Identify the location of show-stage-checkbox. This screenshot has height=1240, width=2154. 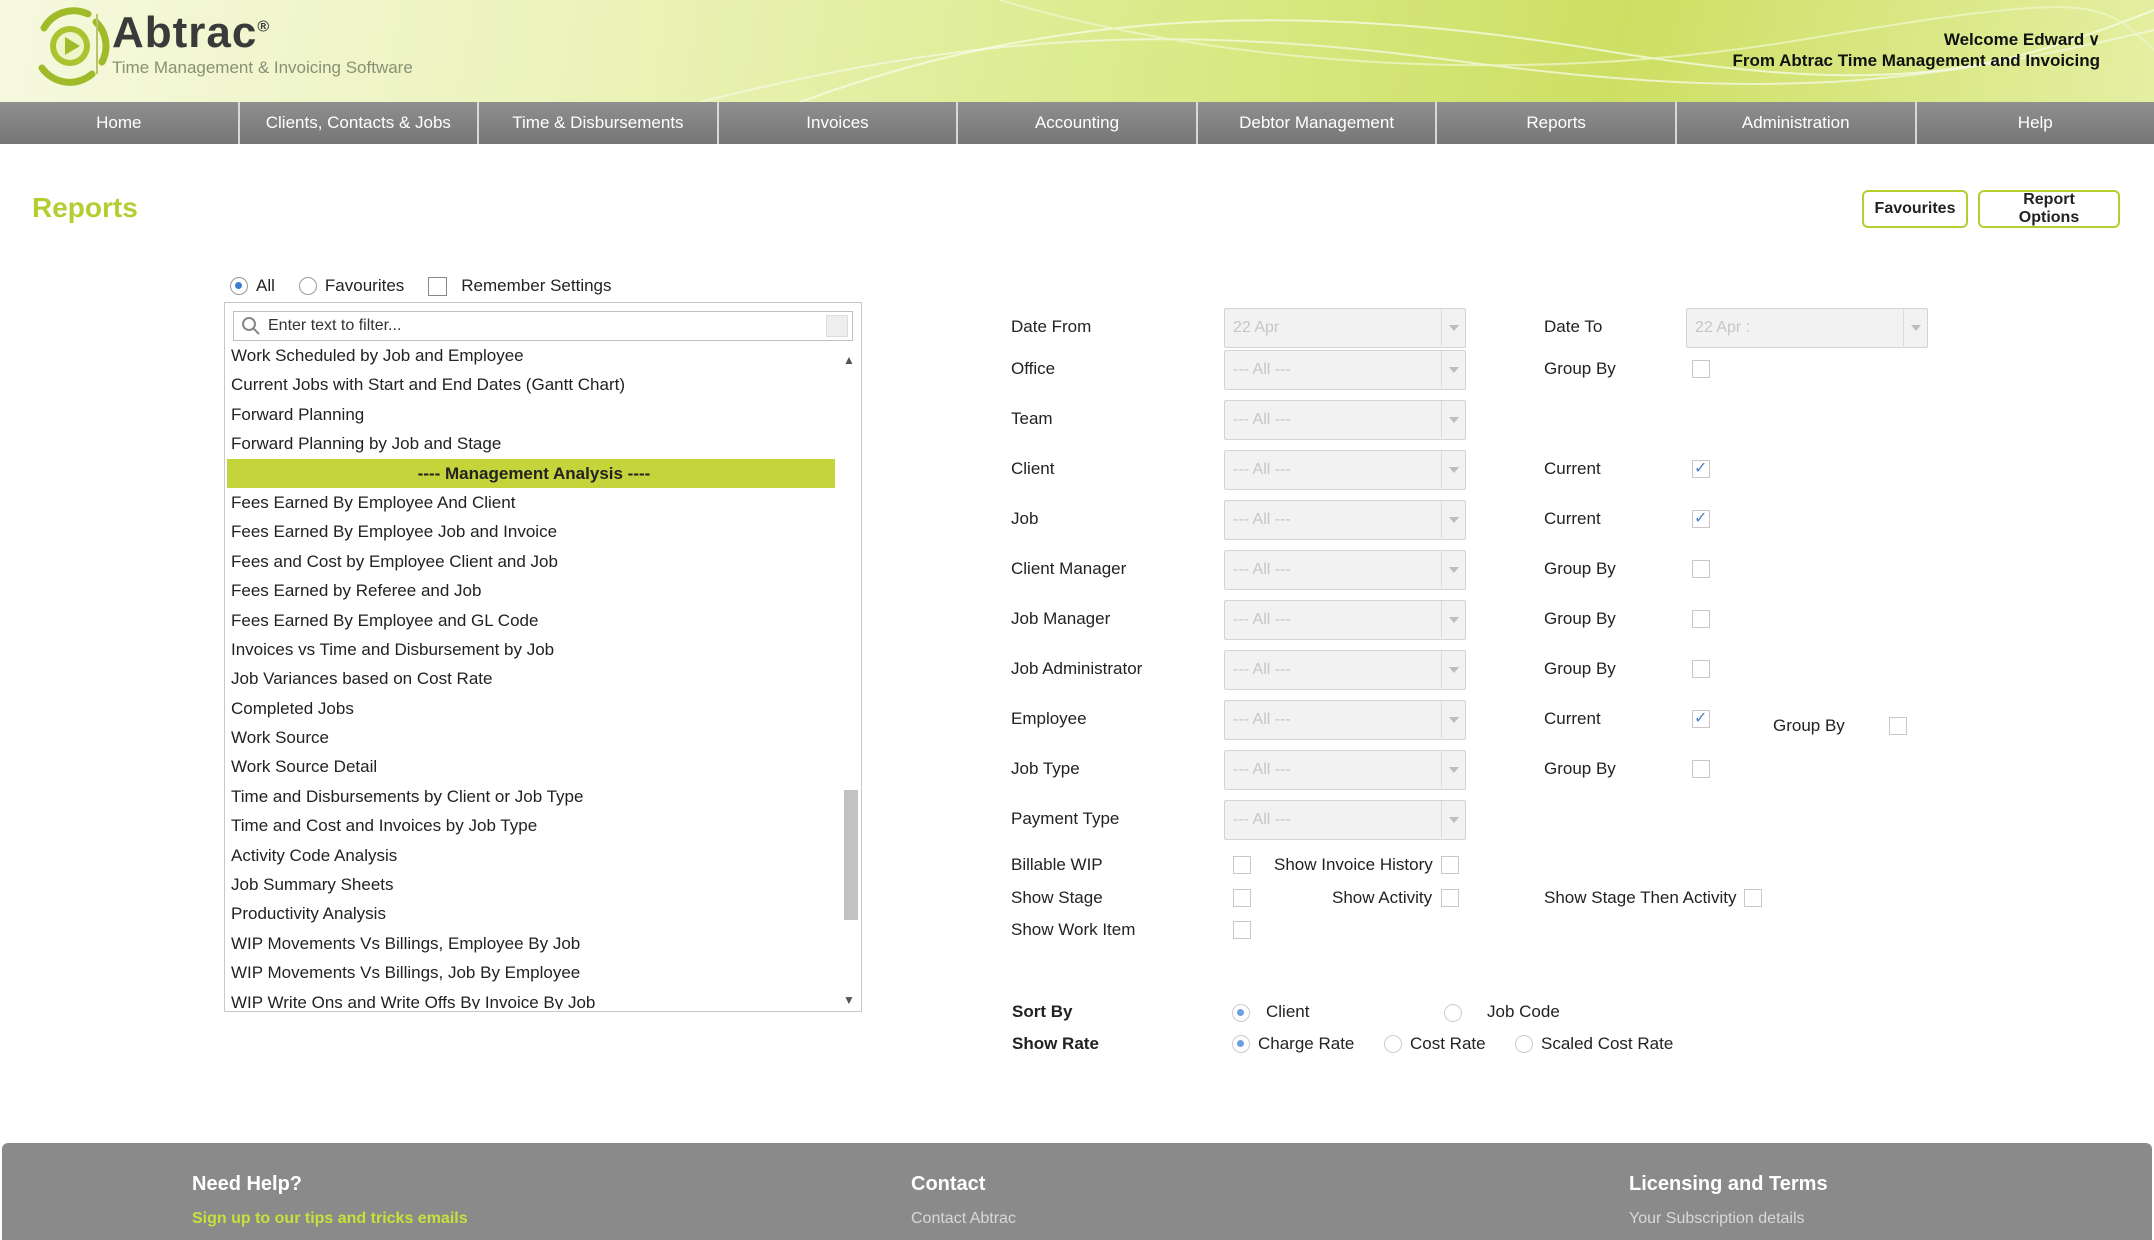
(1242, 898).